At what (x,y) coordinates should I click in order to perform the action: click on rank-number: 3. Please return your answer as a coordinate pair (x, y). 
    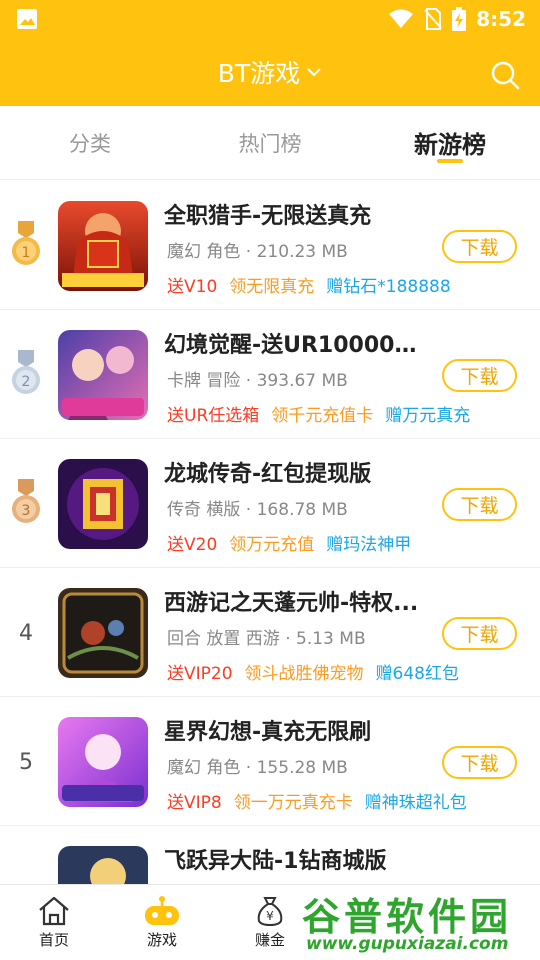
    Looking at the image, I should click on (26, 511).